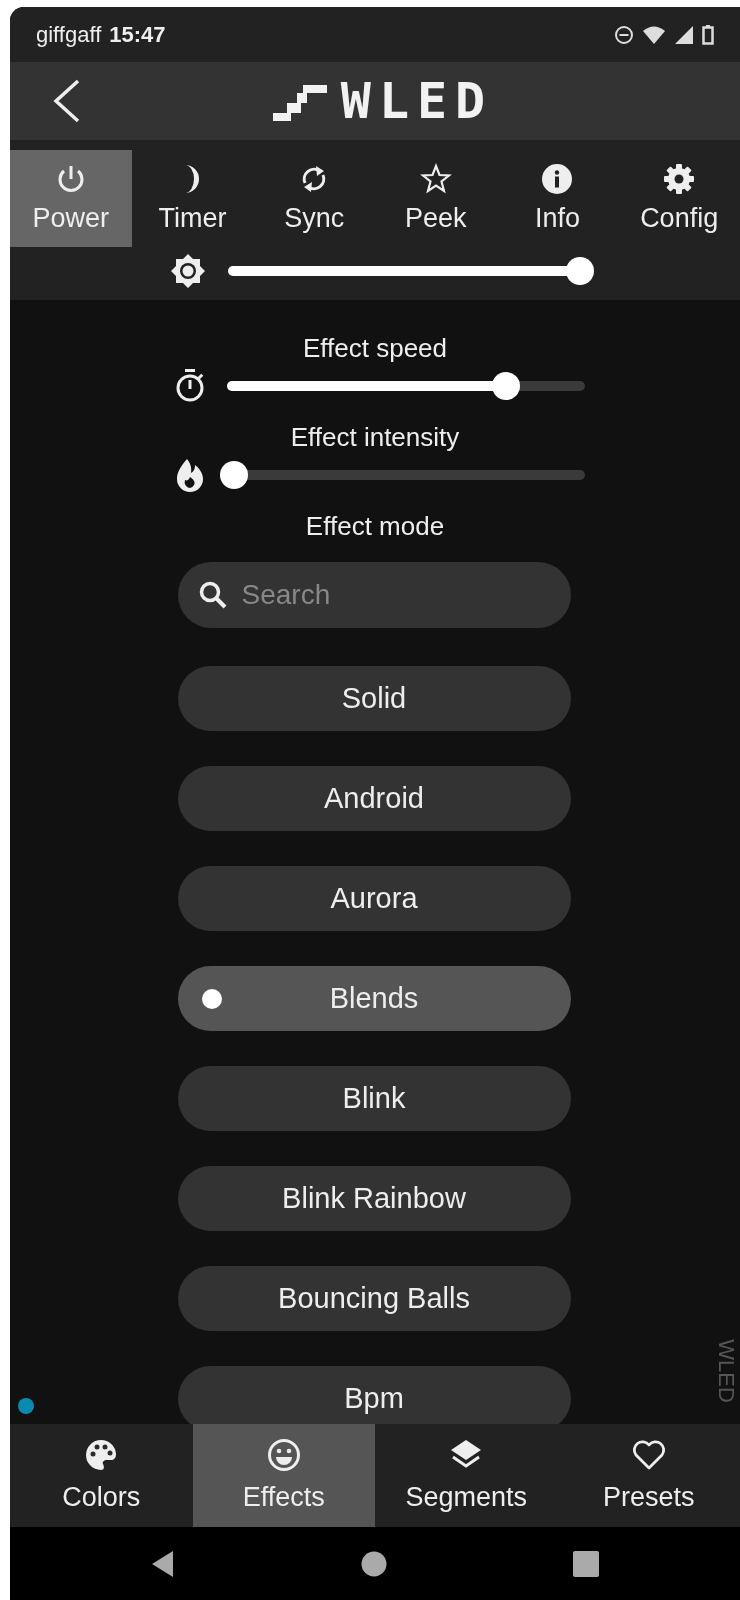  I want to click on nav-tab: Sync, so click(314, 198).